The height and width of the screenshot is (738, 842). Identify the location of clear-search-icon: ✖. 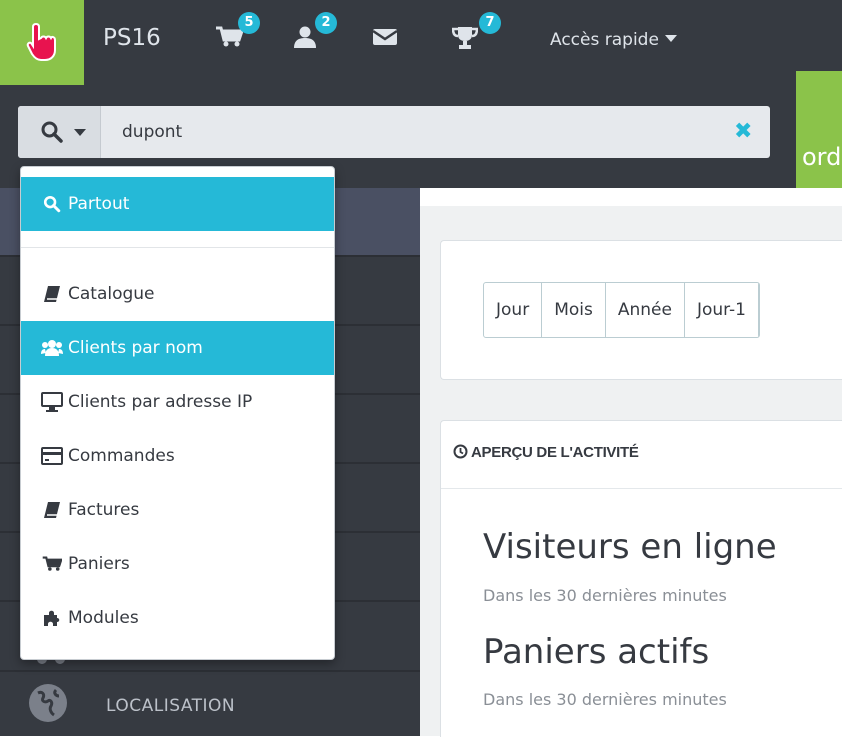
(743, 132).